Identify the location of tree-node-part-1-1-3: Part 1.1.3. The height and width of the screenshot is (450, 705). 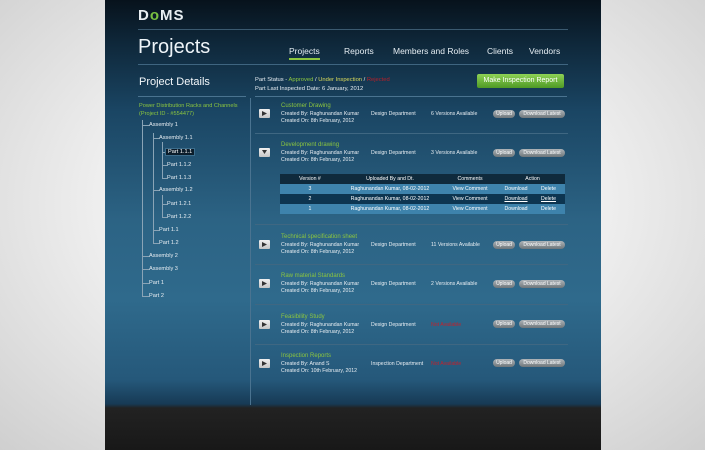
(179, 178).